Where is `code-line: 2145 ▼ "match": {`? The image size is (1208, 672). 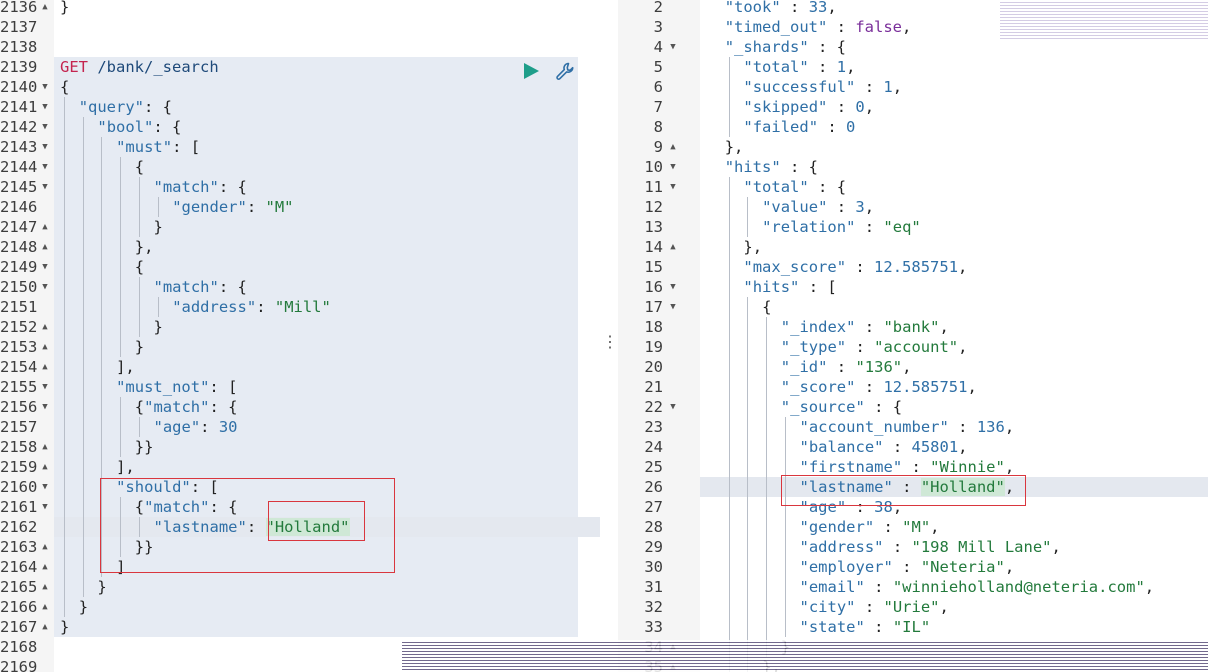
code-line: 2145 ▼ "match": { is located at coordinates (300, 187).